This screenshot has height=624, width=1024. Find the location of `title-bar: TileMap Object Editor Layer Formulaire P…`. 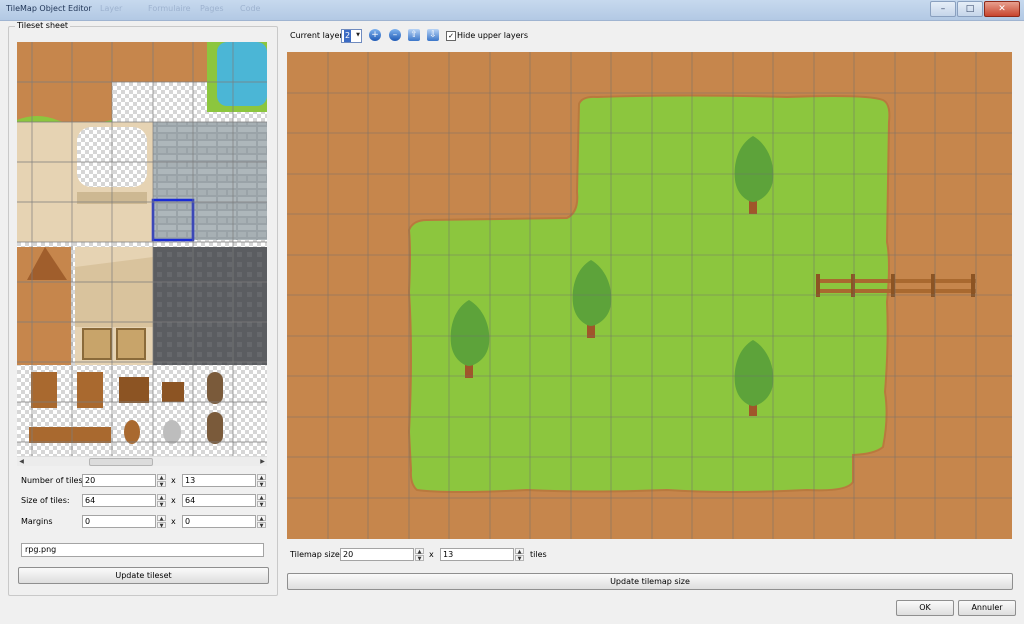

title-bar: TileMap Object Editor Layer Formulaire P… is located at coordinates (512, 10).